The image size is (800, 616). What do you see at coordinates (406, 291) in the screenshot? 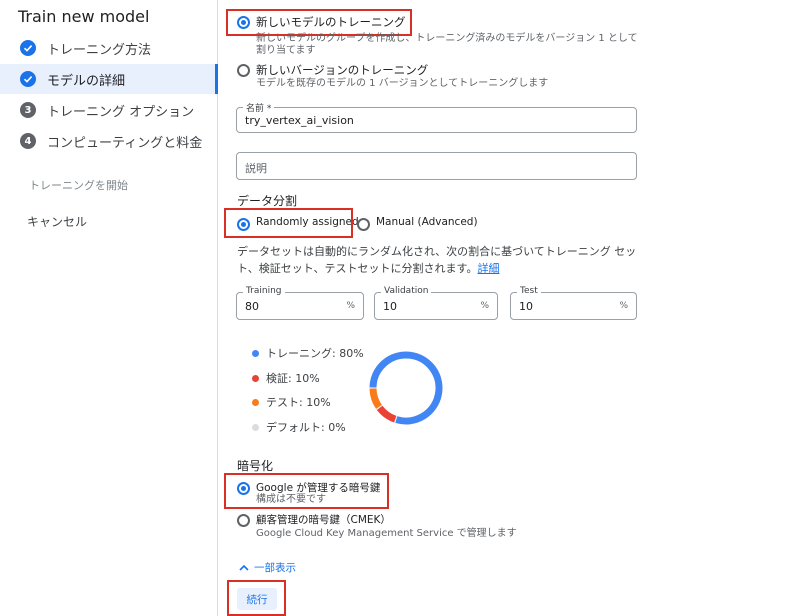
I see `validation-label: Validation` at bounding box center [406, 291].